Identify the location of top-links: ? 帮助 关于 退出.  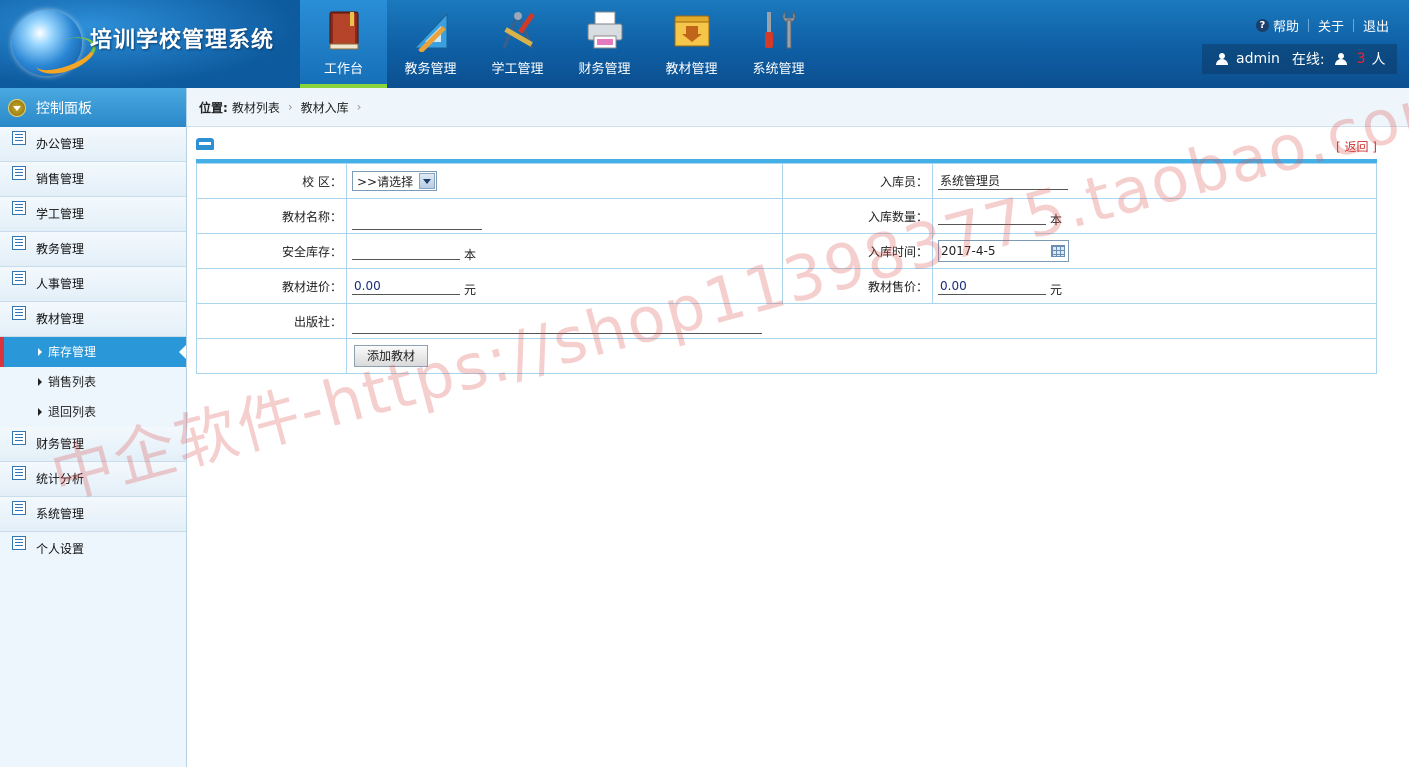
(1322, 25).